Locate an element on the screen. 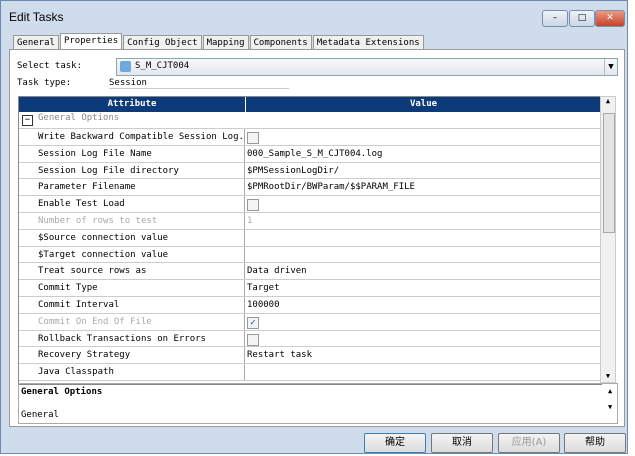 Image resolution: width=635 pixels, height=456 pixels. task-type-value: Session is located at coordinates (199, 83).